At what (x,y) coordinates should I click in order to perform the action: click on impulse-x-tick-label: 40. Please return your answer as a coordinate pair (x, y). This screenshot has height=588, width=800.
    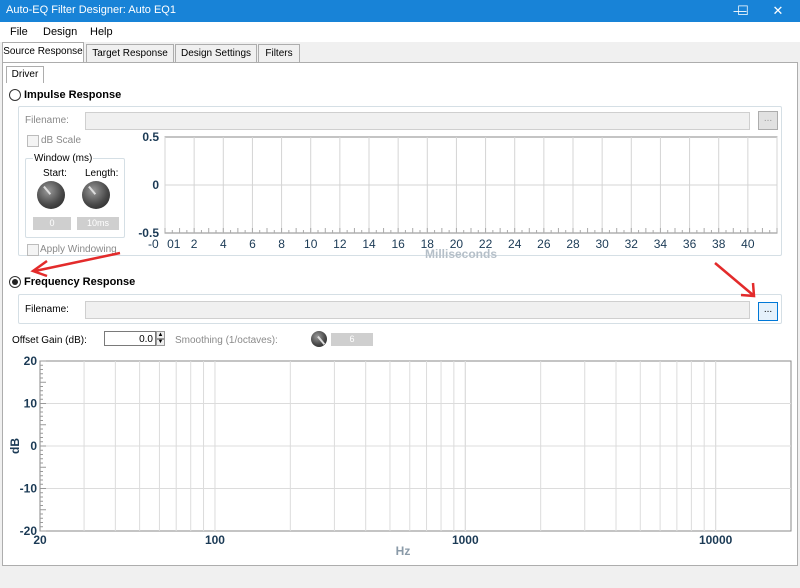
    Looking at the image, I should click on (748, 244).